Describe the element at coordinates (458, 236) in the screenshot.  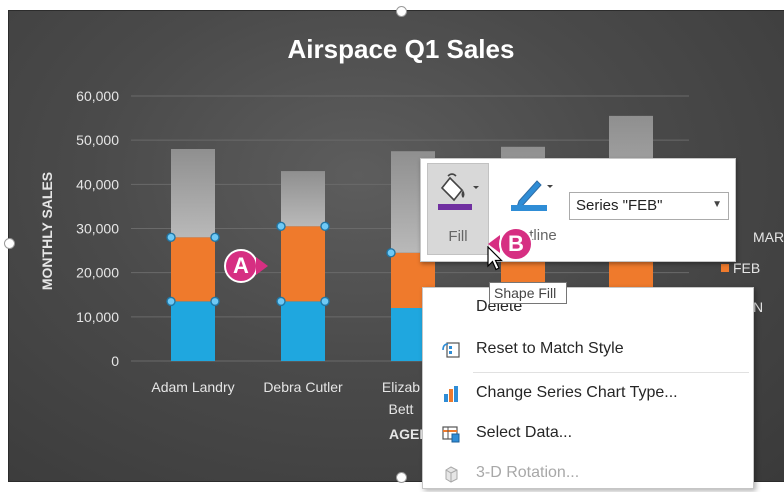
I see `fill-label: Fill` at that location.